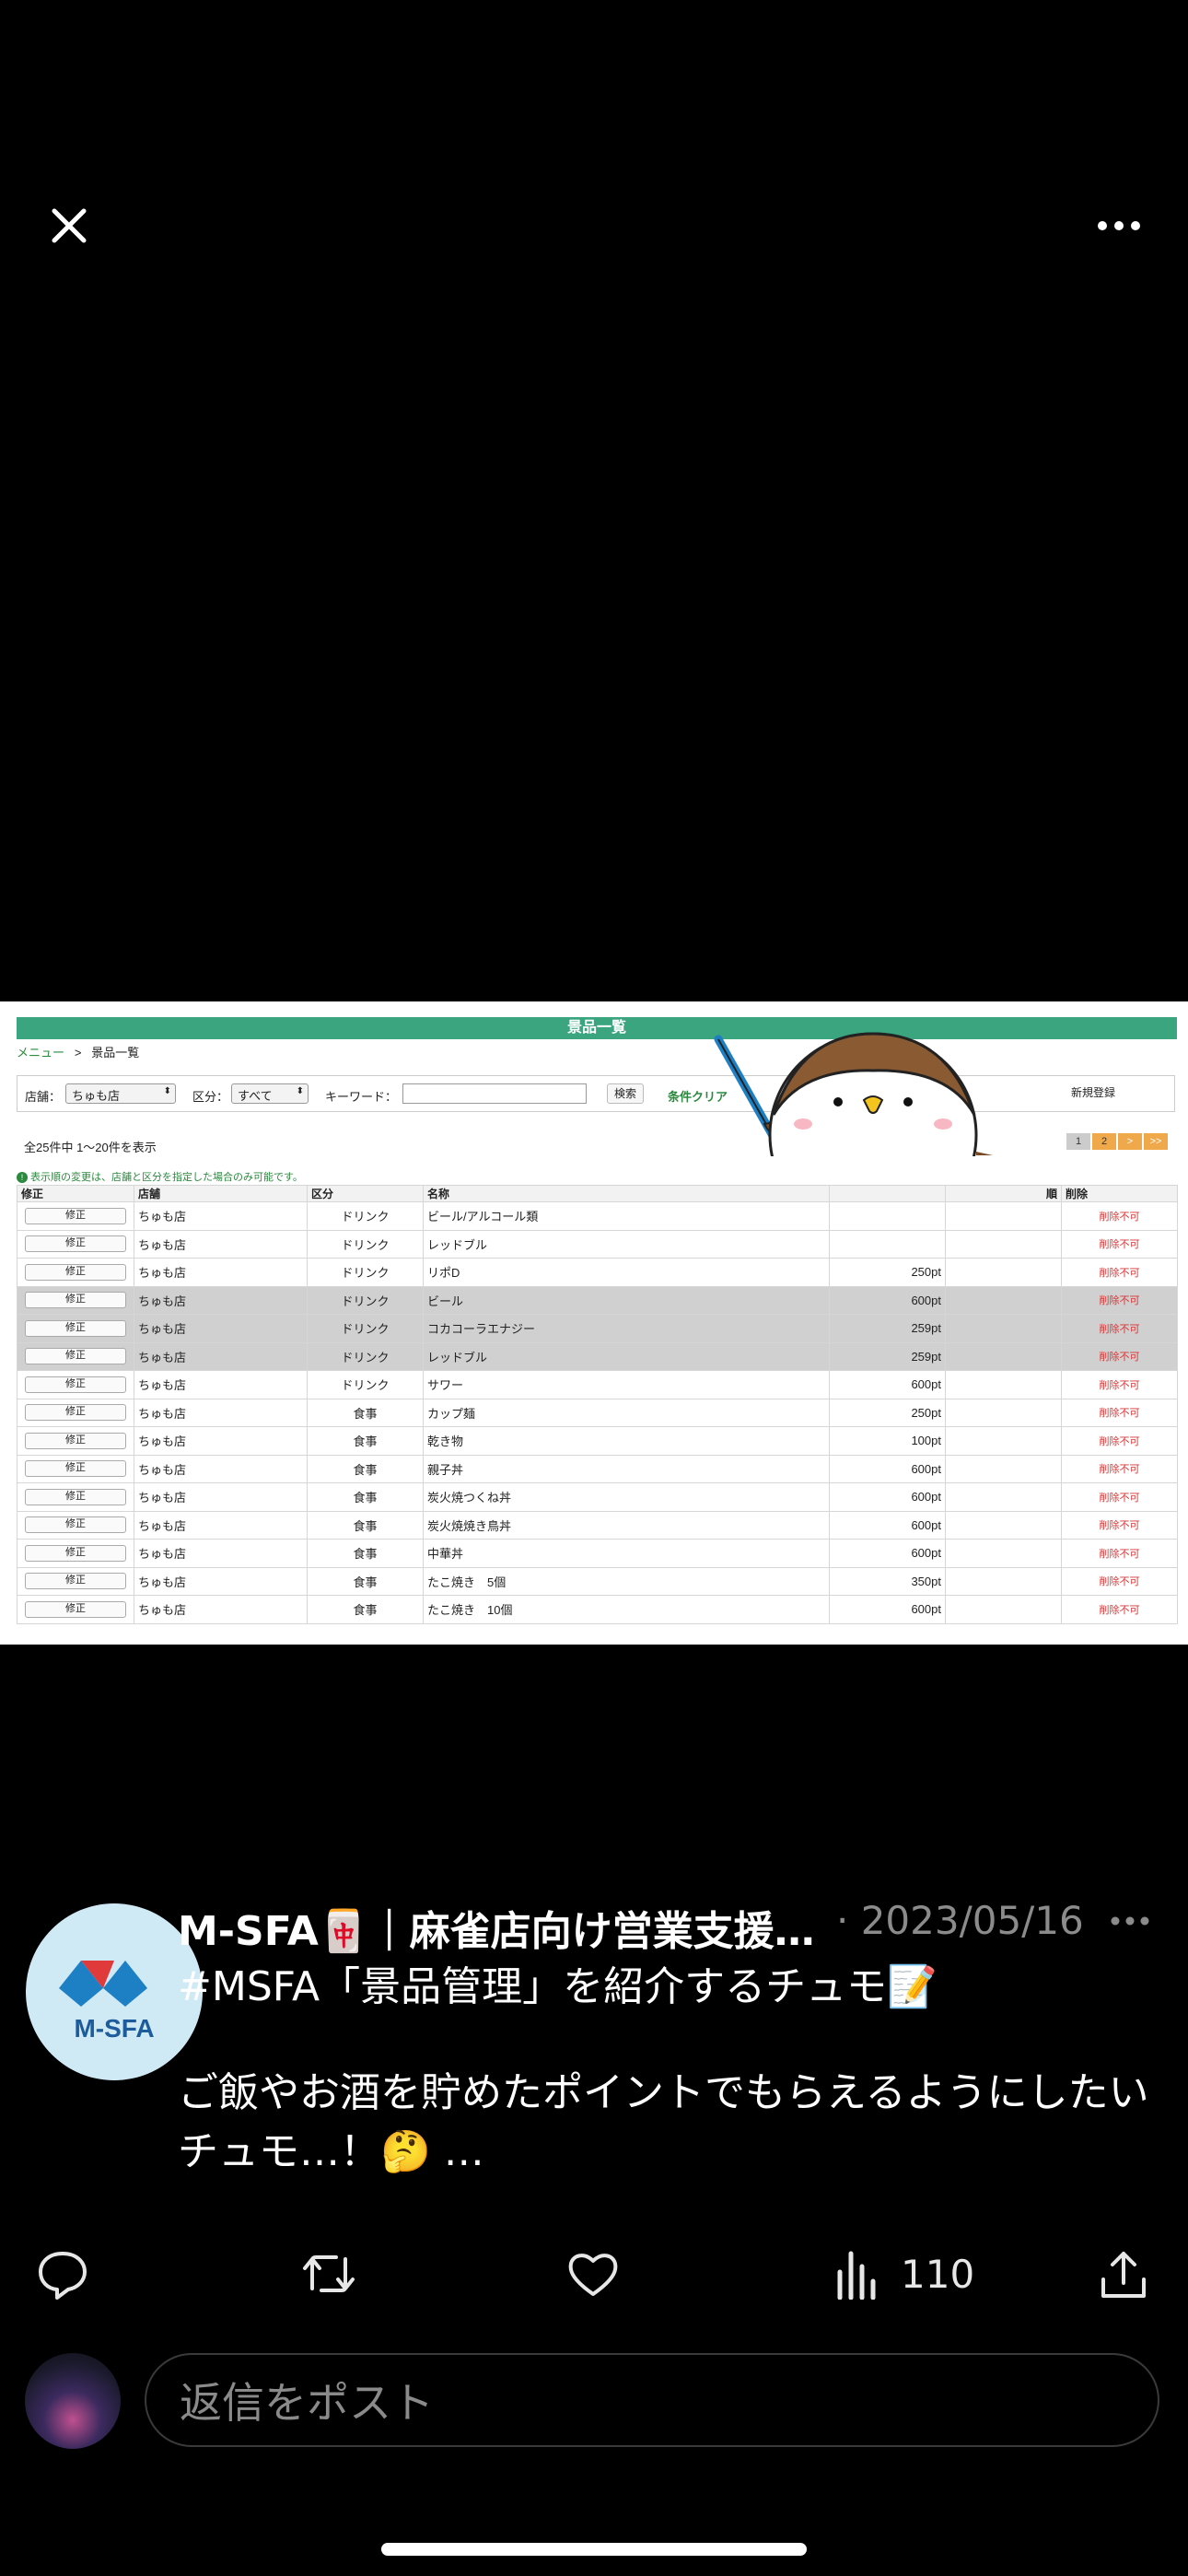 This screenshot has width=1188, height=2576. Describe the element at coordinates (626, 1581) in the screenshot. I see `name-cell: たこ焼き 5個` at that location.